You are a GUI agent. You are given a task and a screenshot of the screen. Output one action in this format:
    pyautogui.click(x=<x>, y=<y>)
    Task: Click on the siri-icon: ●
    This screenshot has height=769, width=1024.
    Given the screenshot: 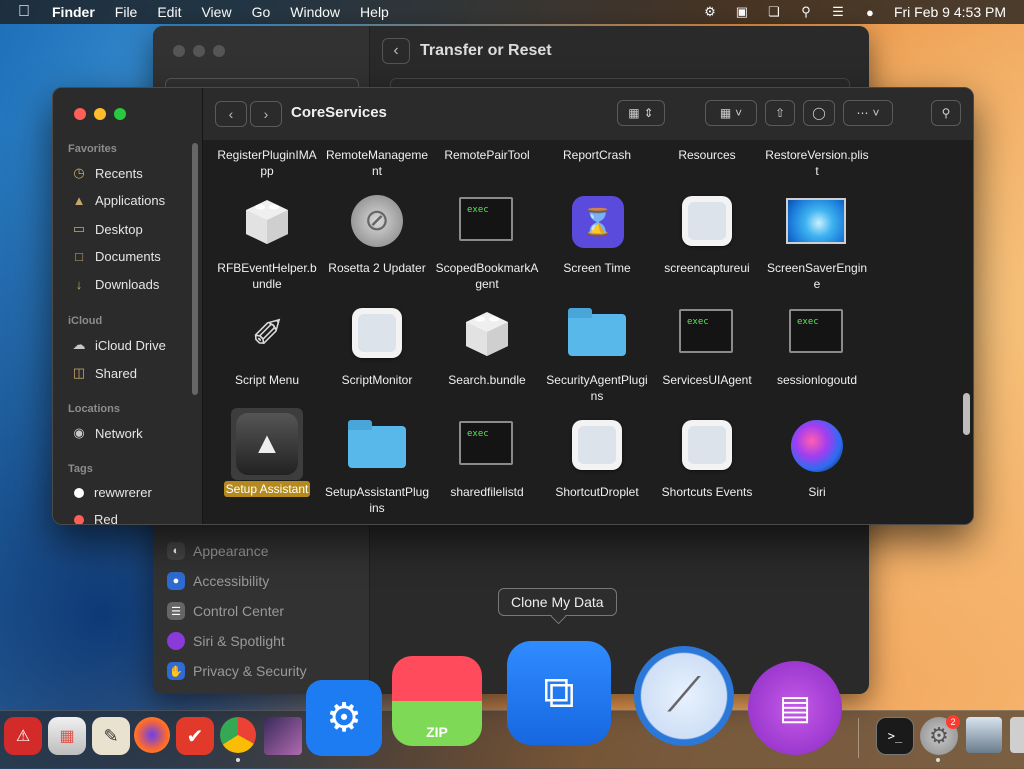 What is the action you would take?
    pyautogui.click(x=870, y=12)
    